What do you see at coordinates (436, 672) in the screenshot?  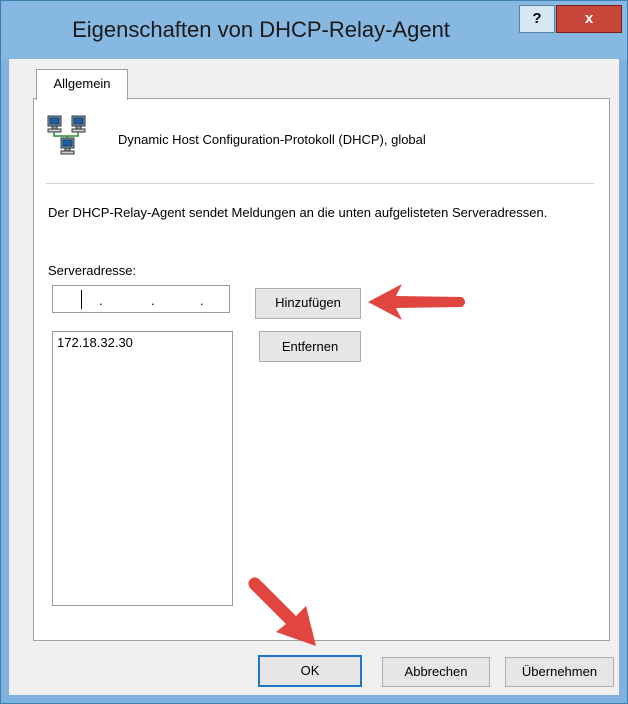 I see `cancel-button: Abbrechen` at bounding box center [436, 672].